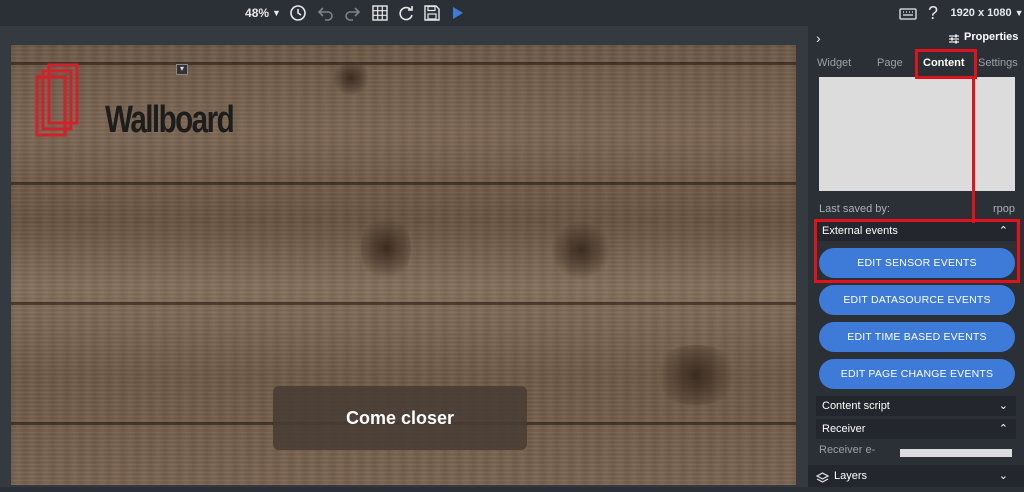  Describe the element at coordinates (1003, 429) in the screenshot. I see `chevron-up-icon: ⌃` at that location.